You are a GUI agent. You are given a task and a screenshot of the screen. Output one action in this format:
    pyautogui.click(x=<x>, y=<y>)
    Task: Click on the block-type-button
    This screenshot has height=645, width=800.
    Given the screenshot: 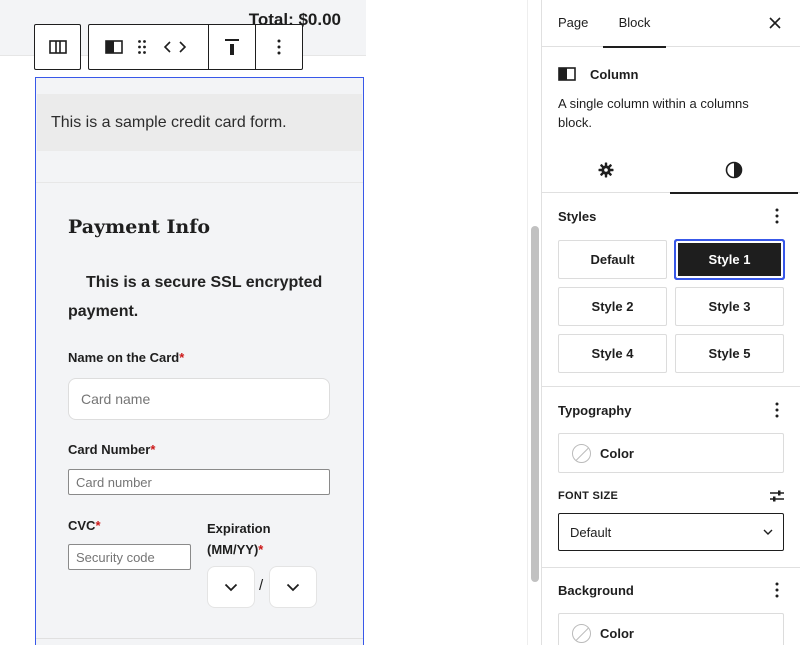 What is the action you would take?
    pyautogui.click(x=114, y=47)
    